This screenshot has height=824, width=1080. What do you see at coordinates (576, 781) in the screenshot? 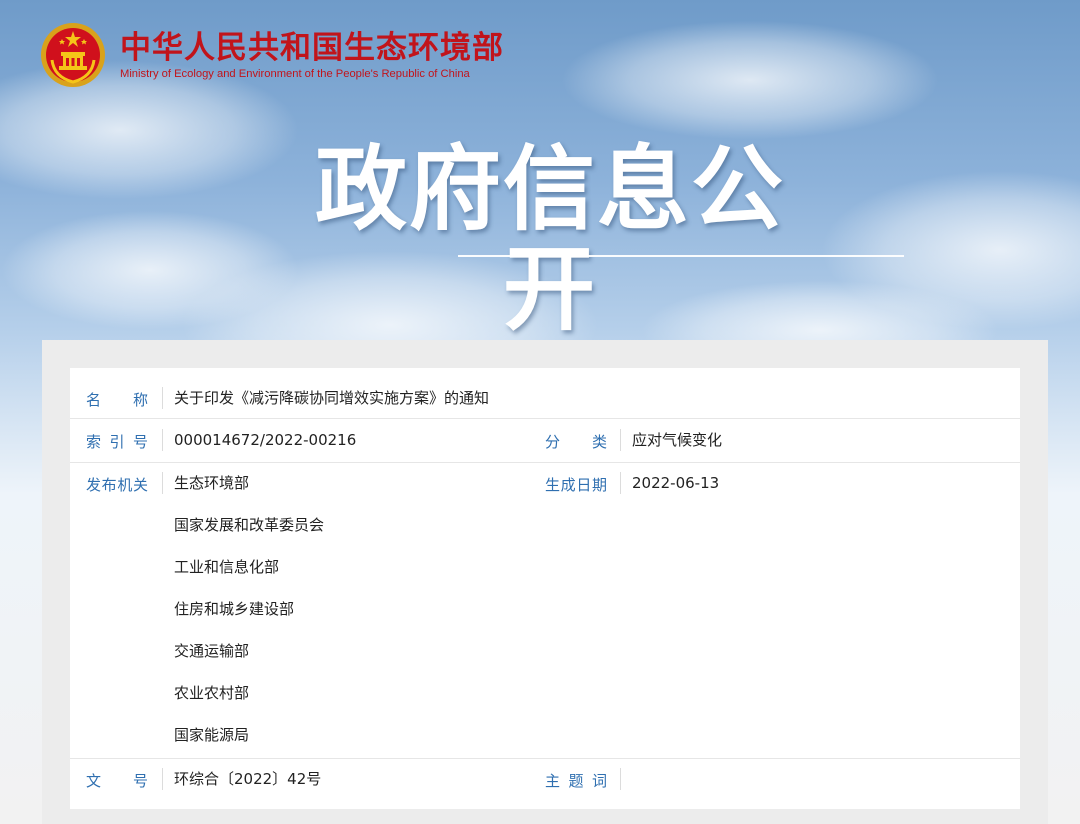
I see `subject-label: 主题词` at bounding box center [576, 781].